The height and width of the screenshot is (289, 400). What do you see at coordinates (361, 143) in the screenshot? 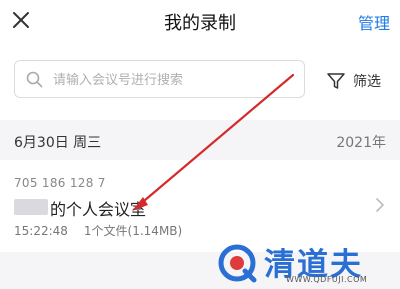
I see `year-label: 2021年` at bounding box center [361, 143].